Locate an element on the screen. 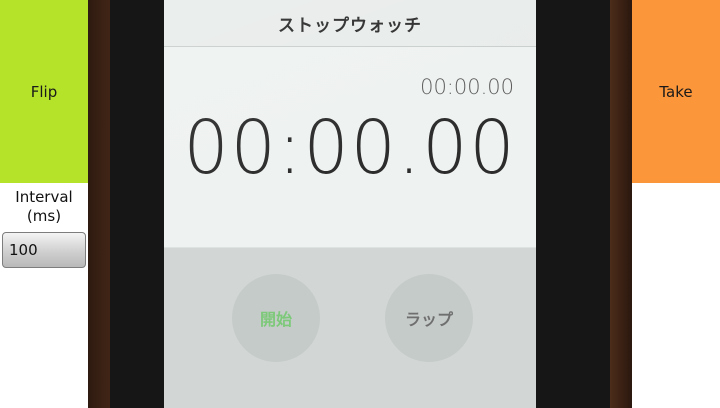 The image size is (720, 408). main-time-display: 00:00.00 is located at coordinates (350, 148).